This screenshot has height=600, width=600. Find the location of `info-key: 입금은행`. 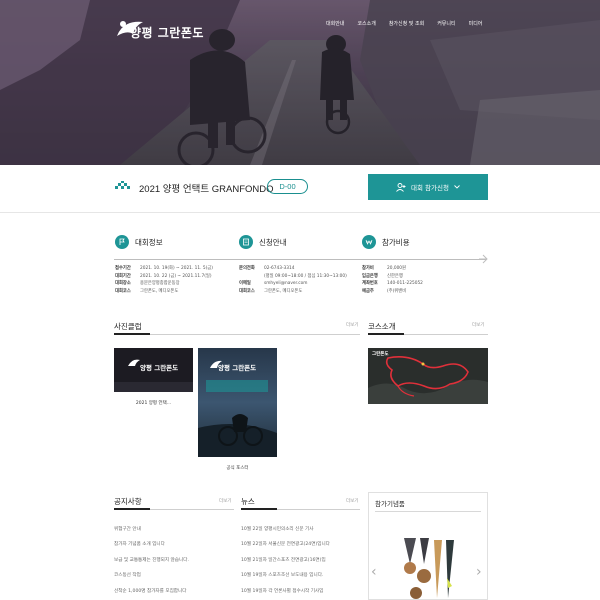

info-key: 입금은행 is located at coordinates (370, 276).